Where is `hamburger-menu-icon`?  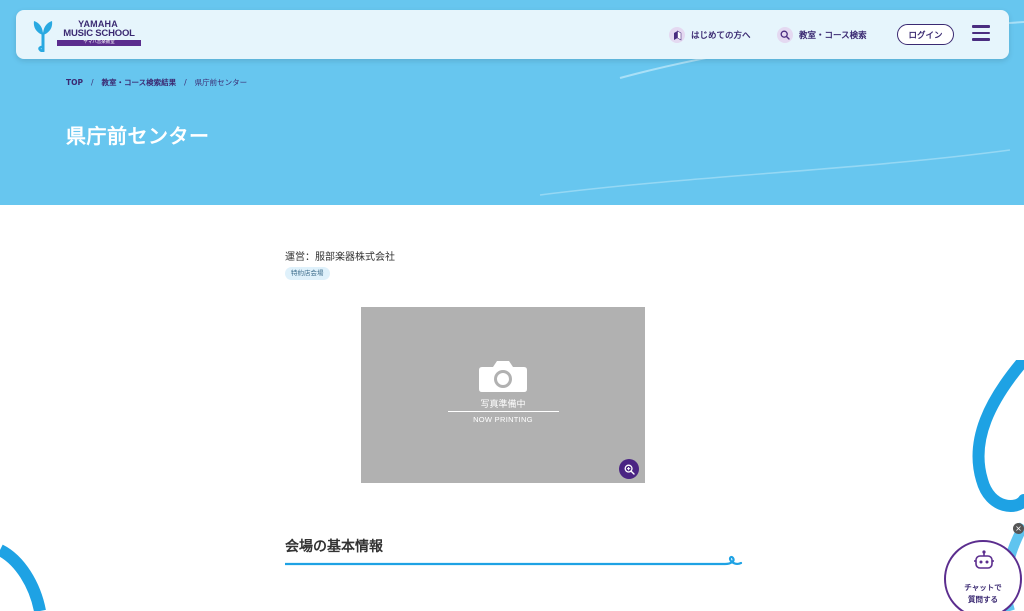 hamburger-menu-icon is located at coordinates (981, 34).